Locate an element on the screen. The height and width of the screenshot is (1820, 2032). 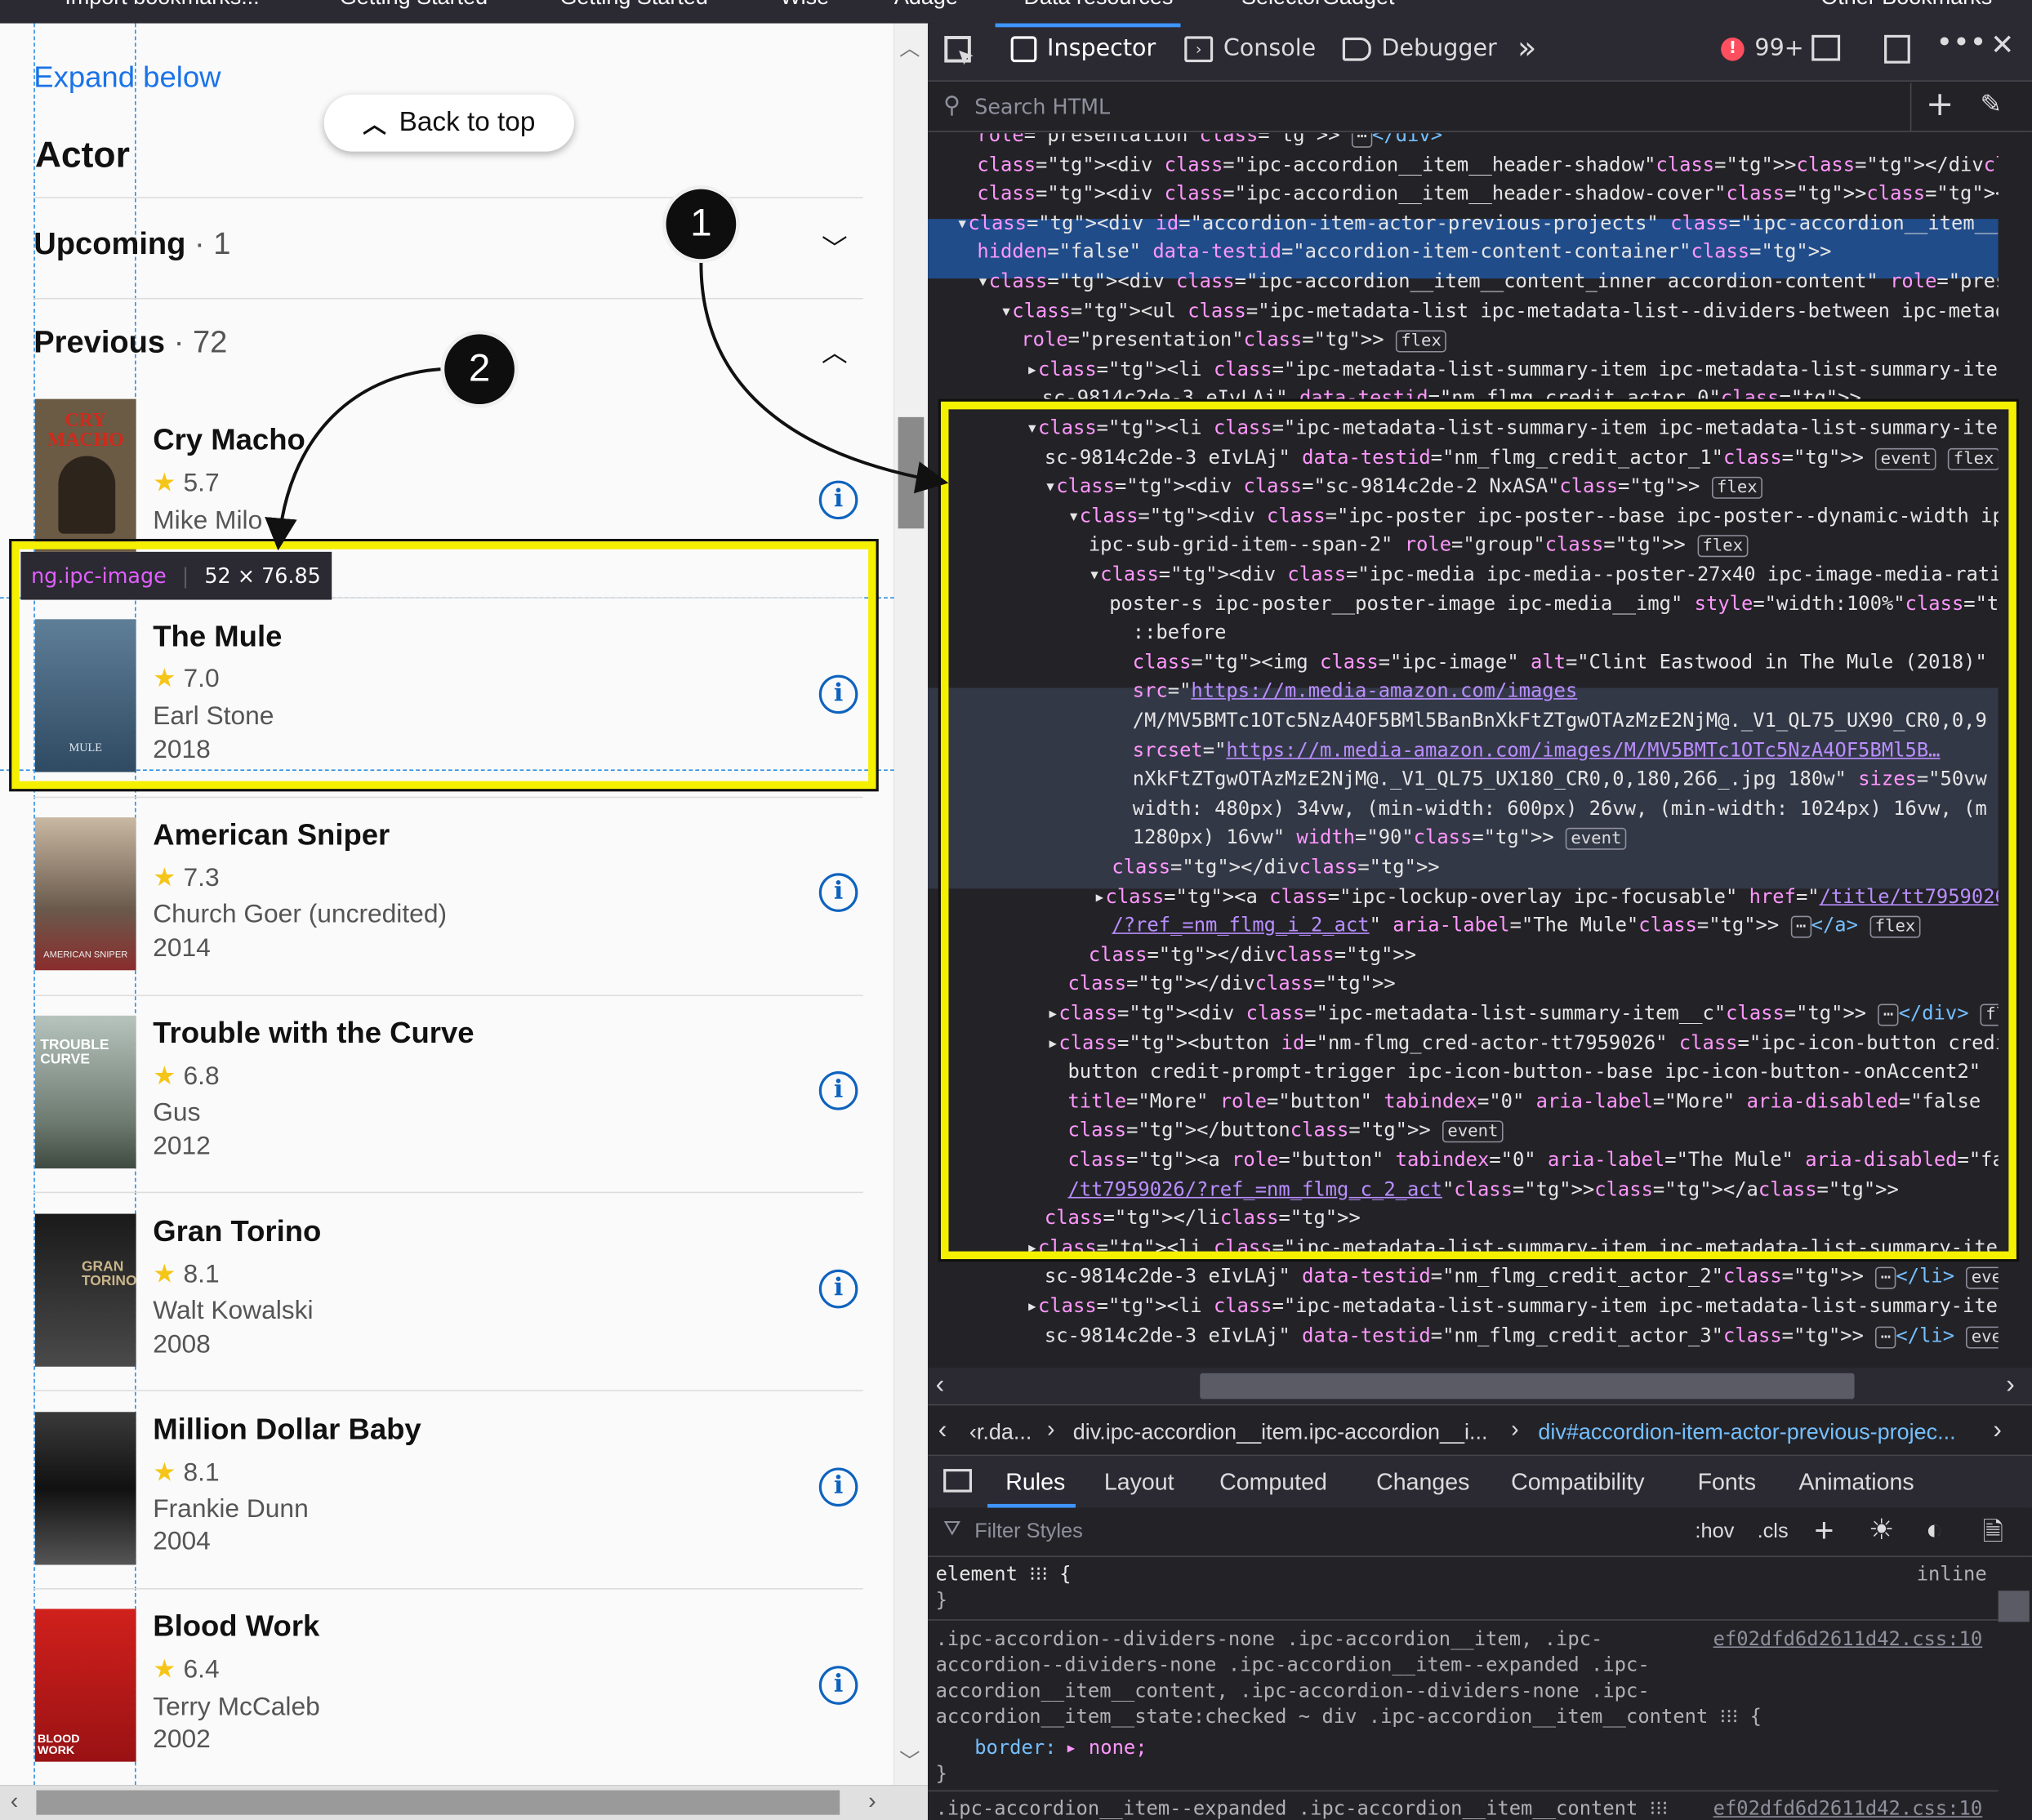
tab-inspector: Inspector is located at coordinates (1083, 49).